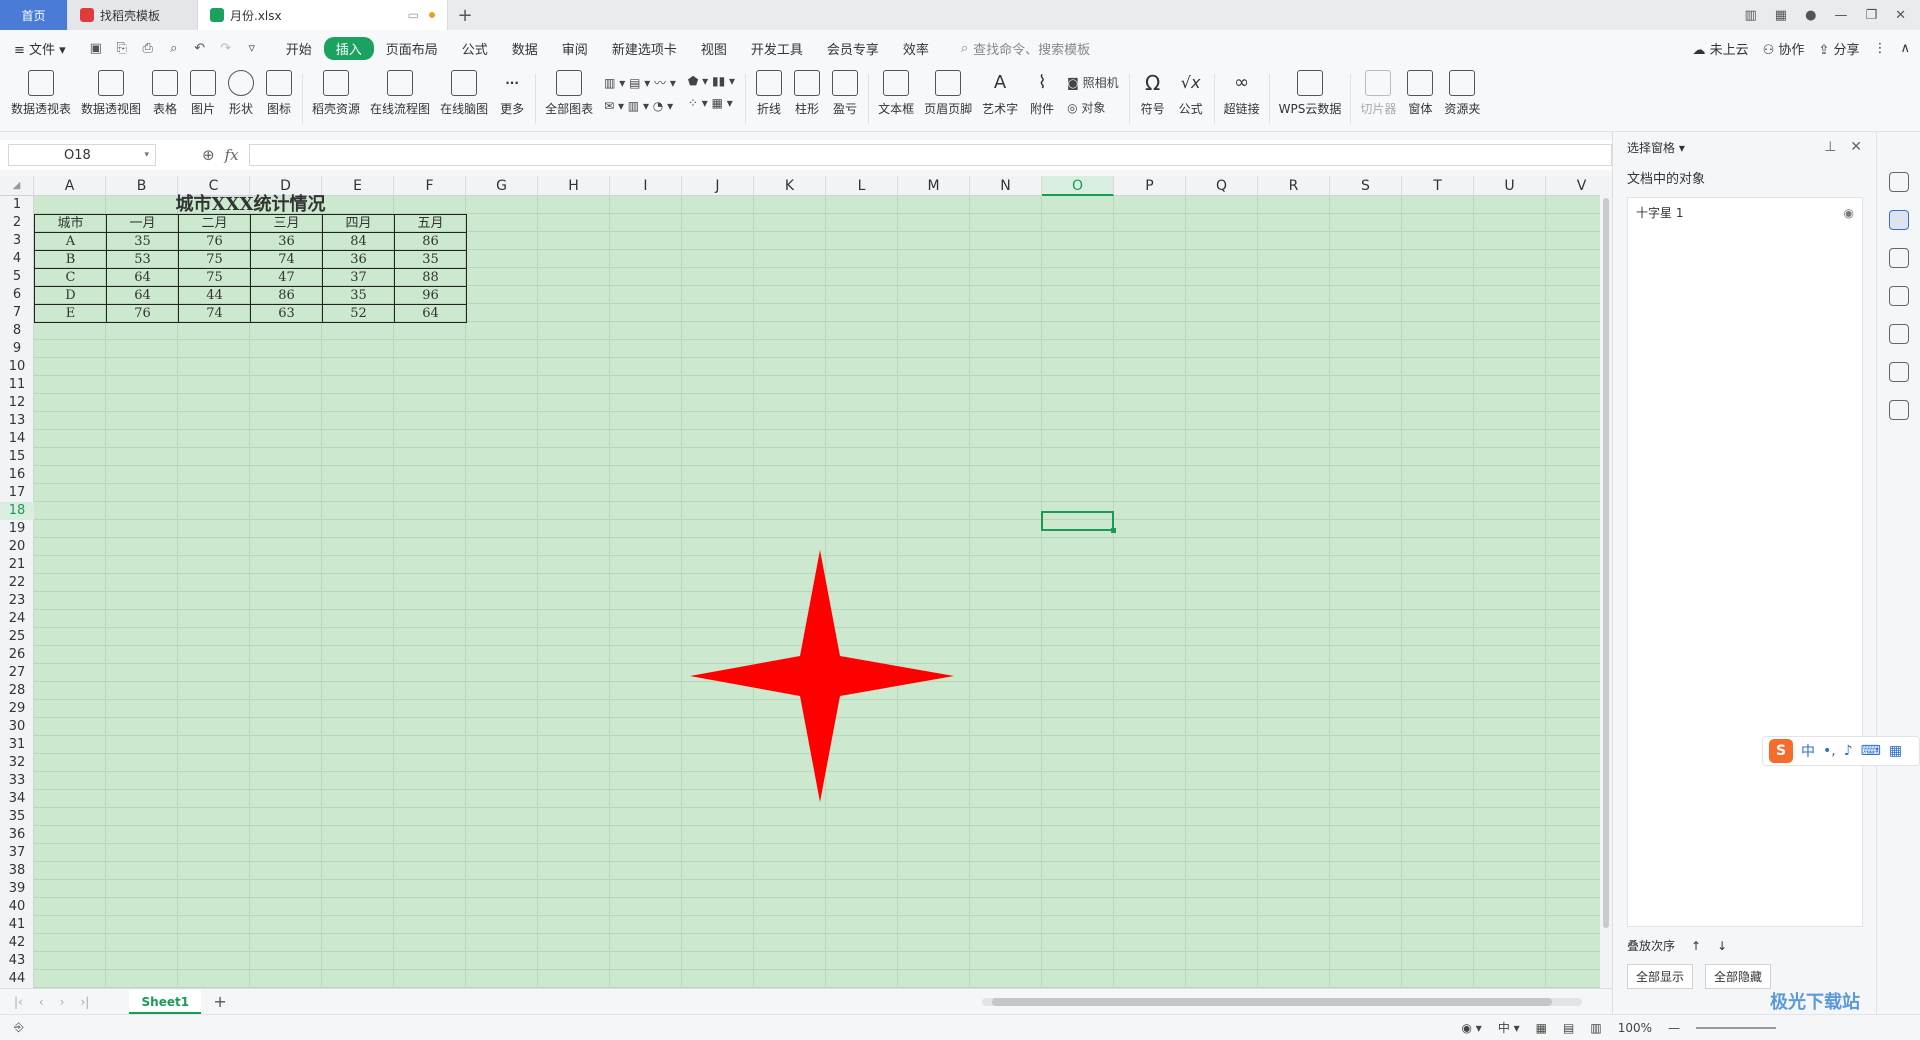  Describe the element at coordinates (17, 691) in the screenshot. I see `row-header: 28` at that location.